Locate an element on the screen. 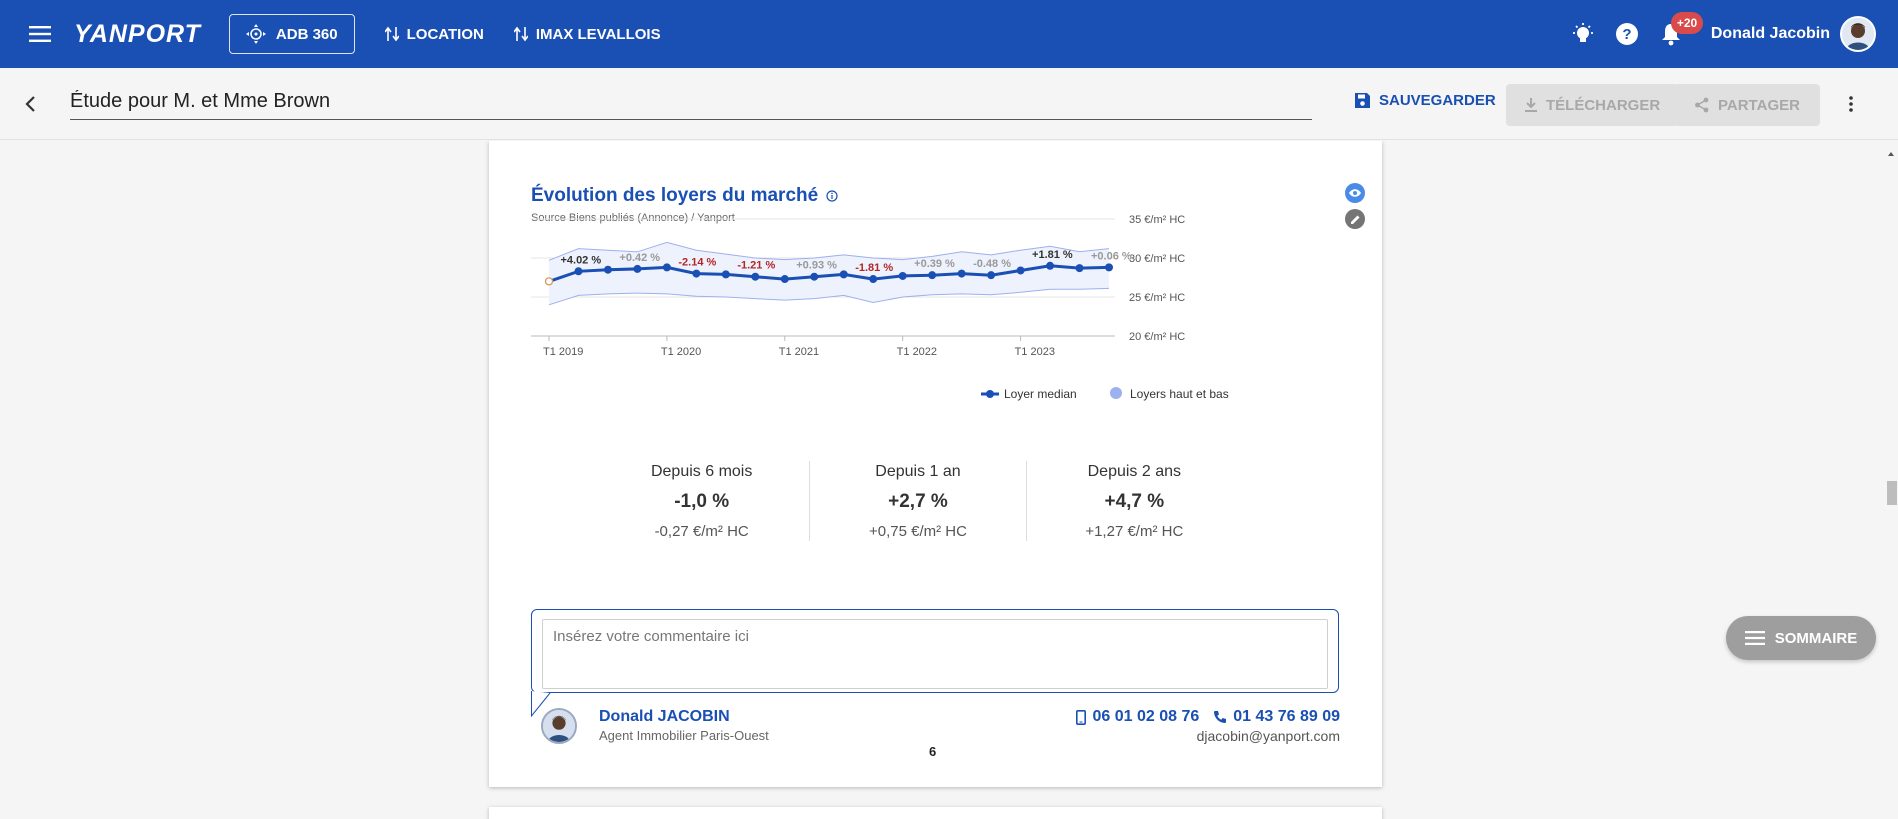  variation-label: +0.39 % is located at coordinates (934, 264).